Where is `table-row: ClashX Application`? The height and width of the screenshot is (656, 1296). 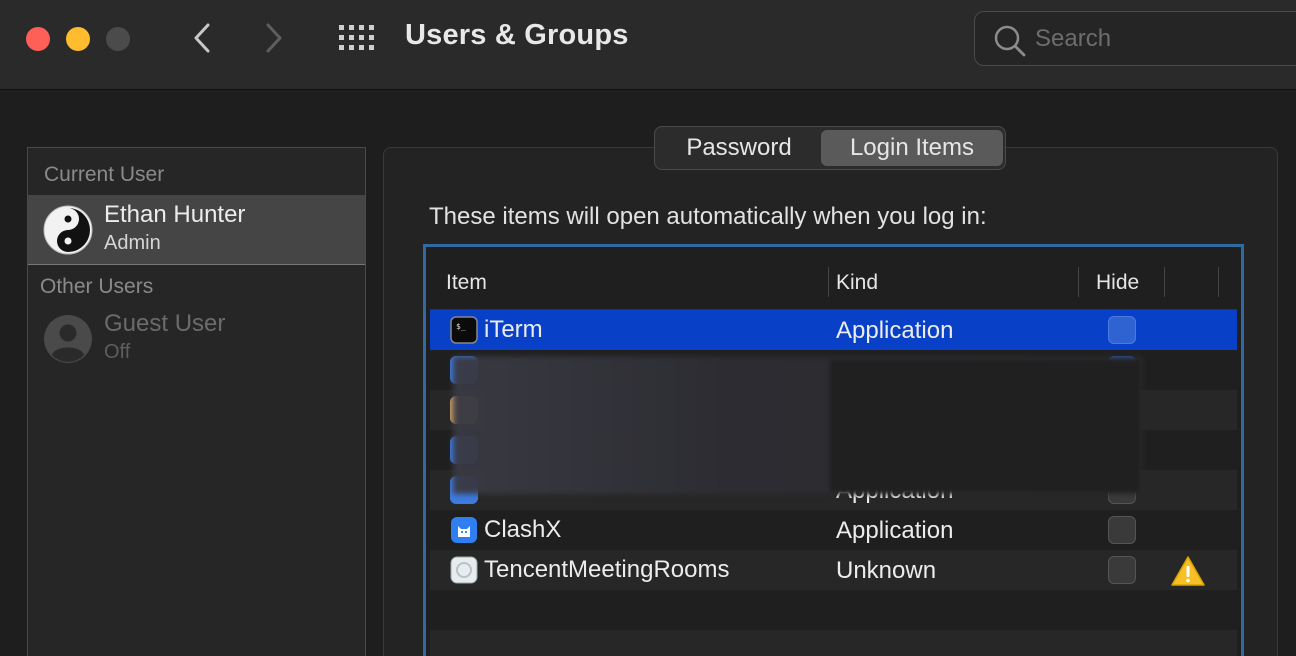
table-row: ClashX Application is located at coordinates (833, 530).